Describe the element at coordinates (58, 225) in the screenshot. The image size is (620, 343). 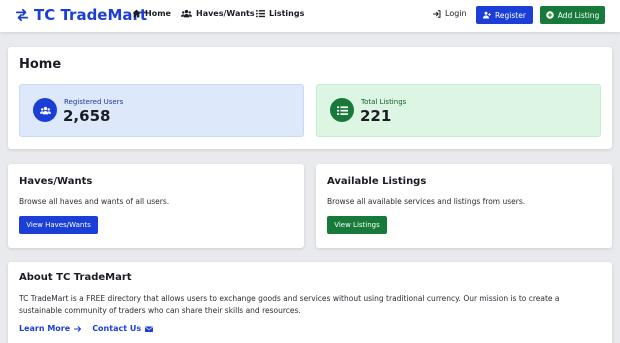
I see `view-haves-wants-button: View Haves/Wants` at that location.